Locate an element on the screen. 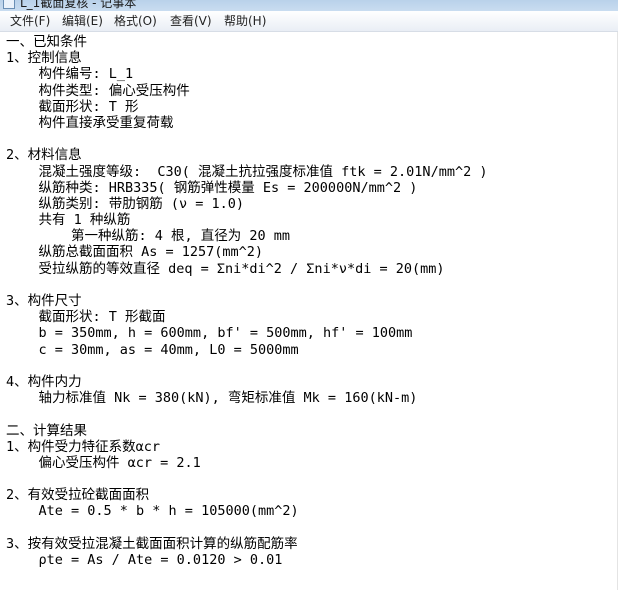  text-line: 2、材料信息 is located at coordinates (44, 155).